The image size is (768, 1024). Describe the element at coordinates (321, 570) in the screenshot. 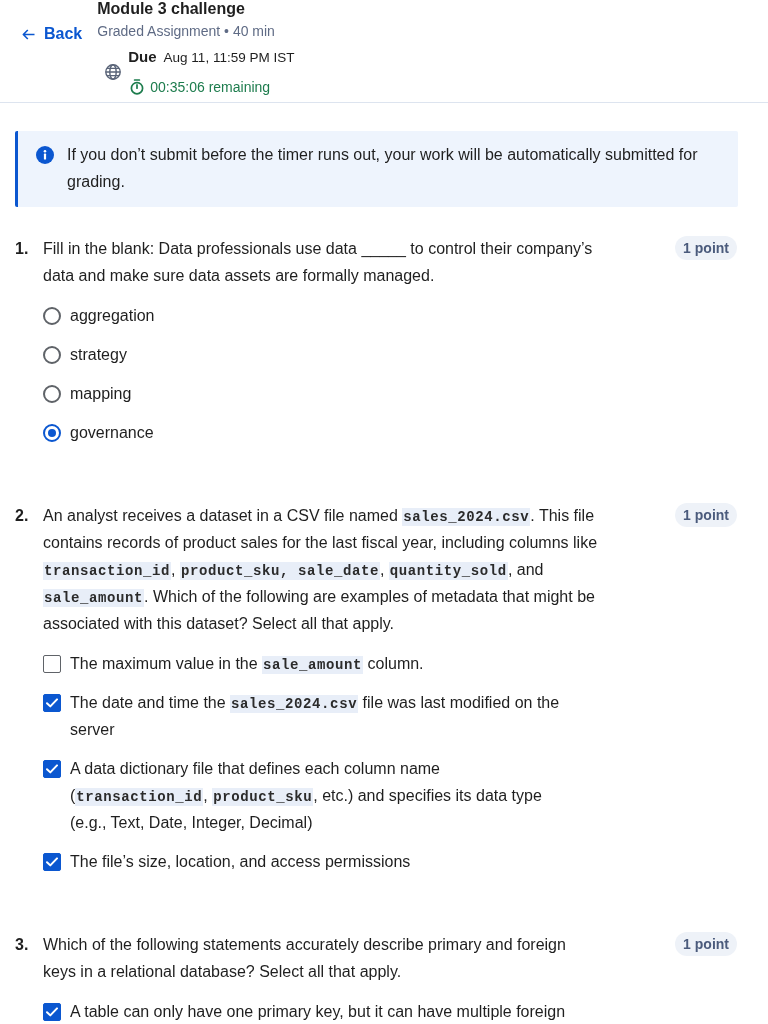

I see `question-text: An analyst receives a dataset in a CSV file named sales_2024.csv. This file contains records of product sales for the last fiscal year, including columns like transaction_id, product_sku, sale_date, quantity_sold, and sale_amount. Which of the following are examples of metadata that might be associated with this dataset? Select all that apply.` at that location.